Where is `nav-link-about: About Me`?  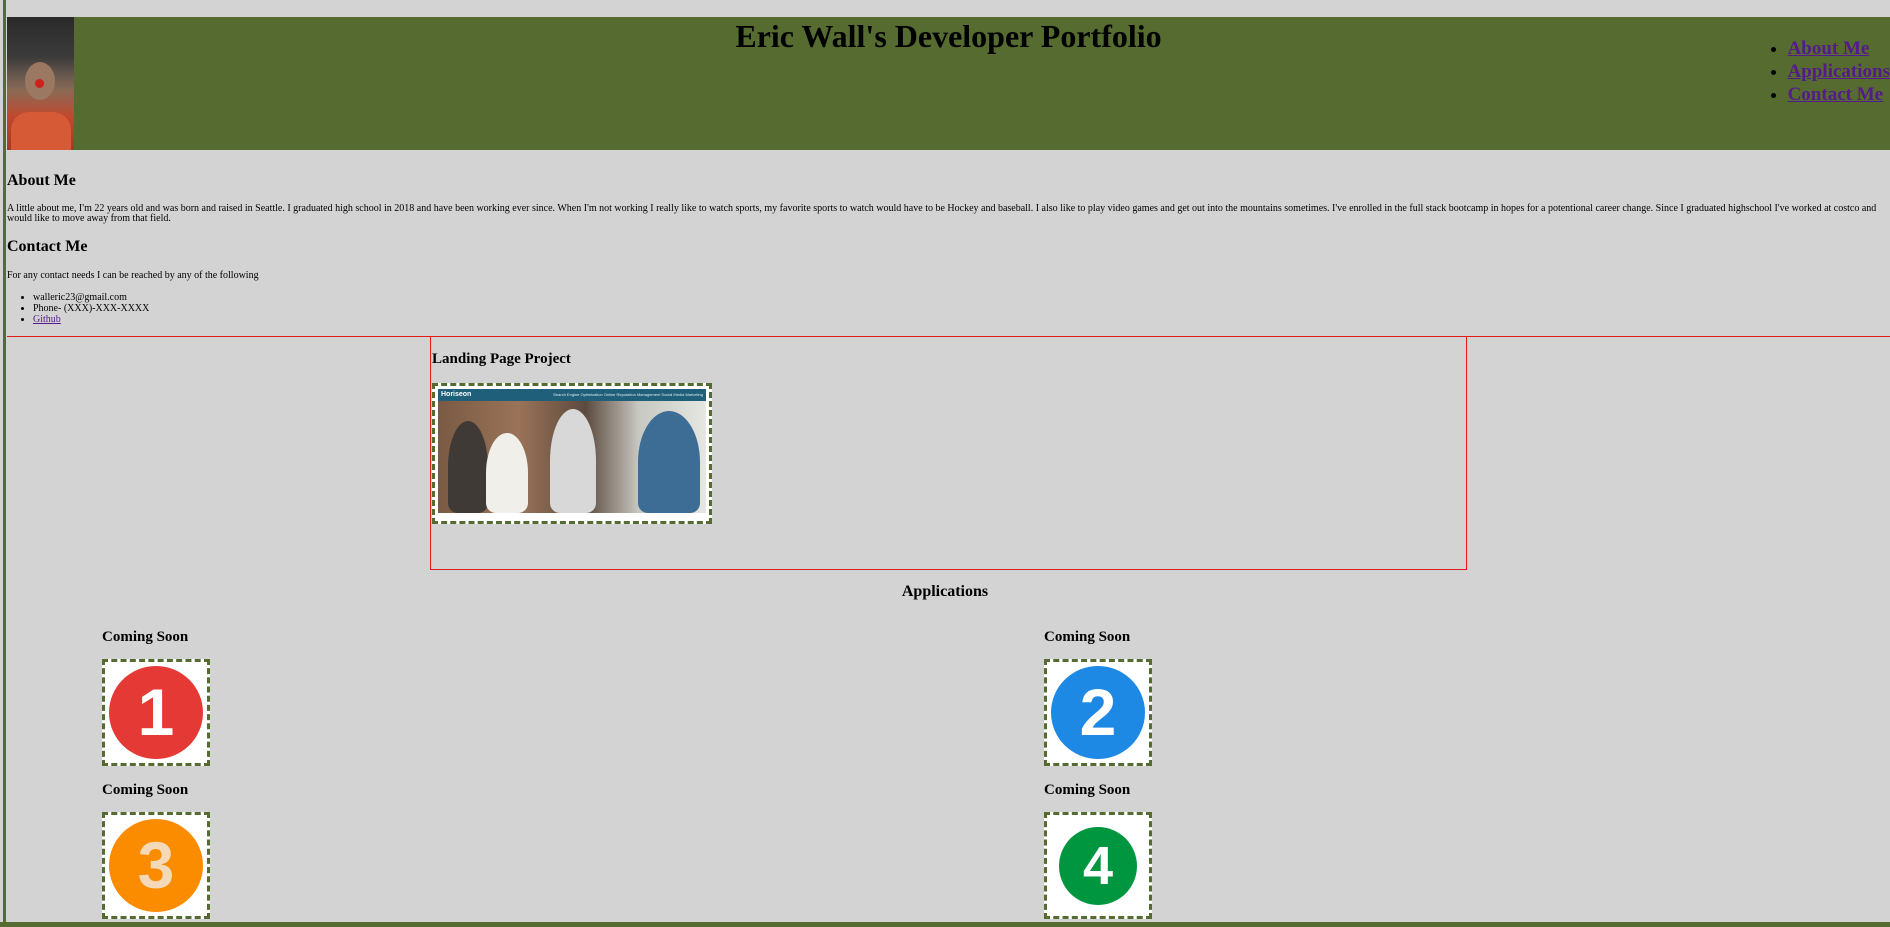 nav-link-about: About Me is located at coordinates (1829, 48).